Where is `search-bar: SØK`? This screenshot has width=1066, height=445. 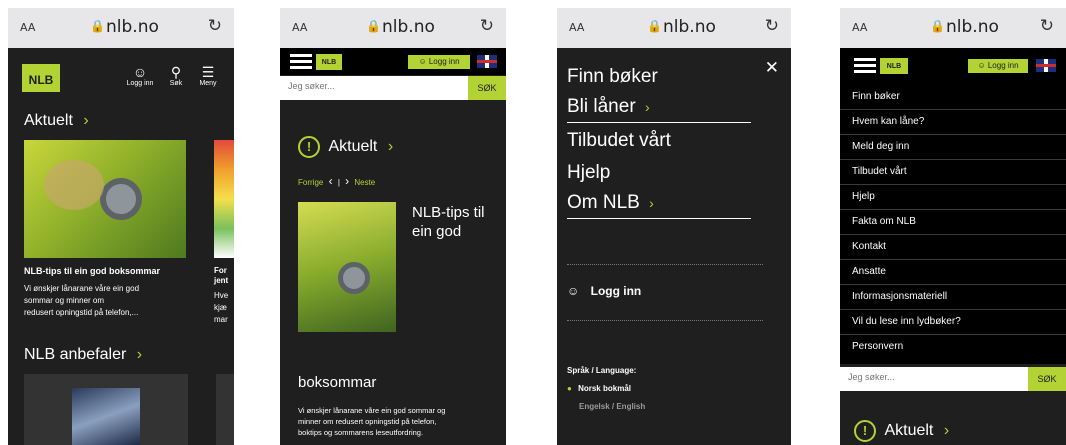 search-bar: SØK is located at coordinates (953, 379).